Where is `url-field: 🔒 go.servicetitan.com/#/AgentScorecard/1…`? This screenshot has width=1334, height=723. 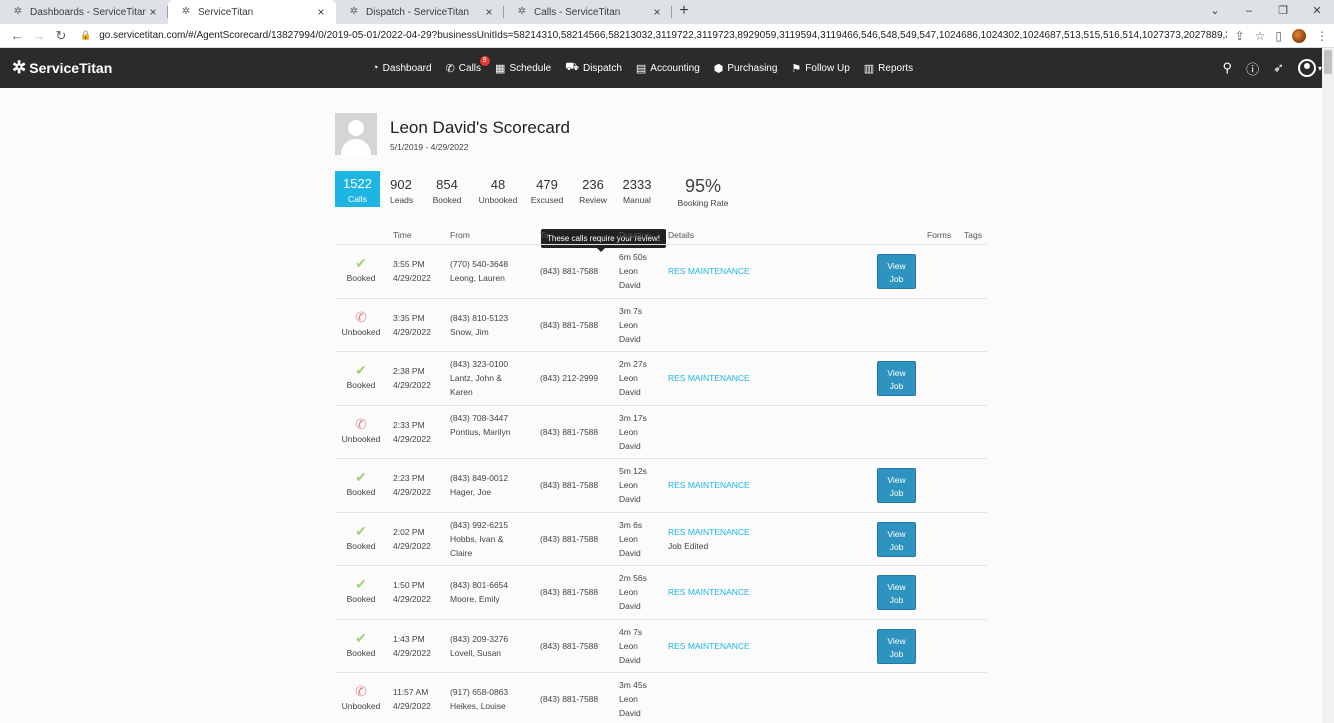
url-field: 🔒 go.servicetitan.com/#/AgentScorecard/1… is located at coordinates (653, 35).